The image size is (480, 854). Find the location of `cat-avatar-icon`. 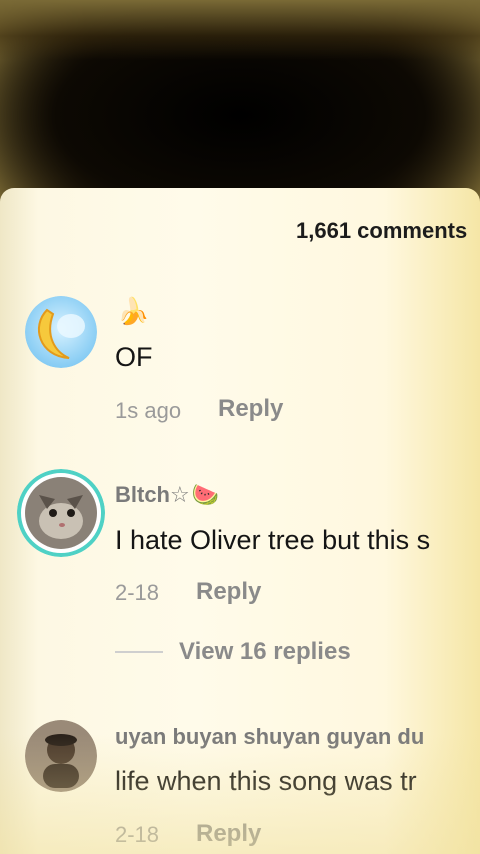

cat-avatar-icon is located at coordinates (61, 513).